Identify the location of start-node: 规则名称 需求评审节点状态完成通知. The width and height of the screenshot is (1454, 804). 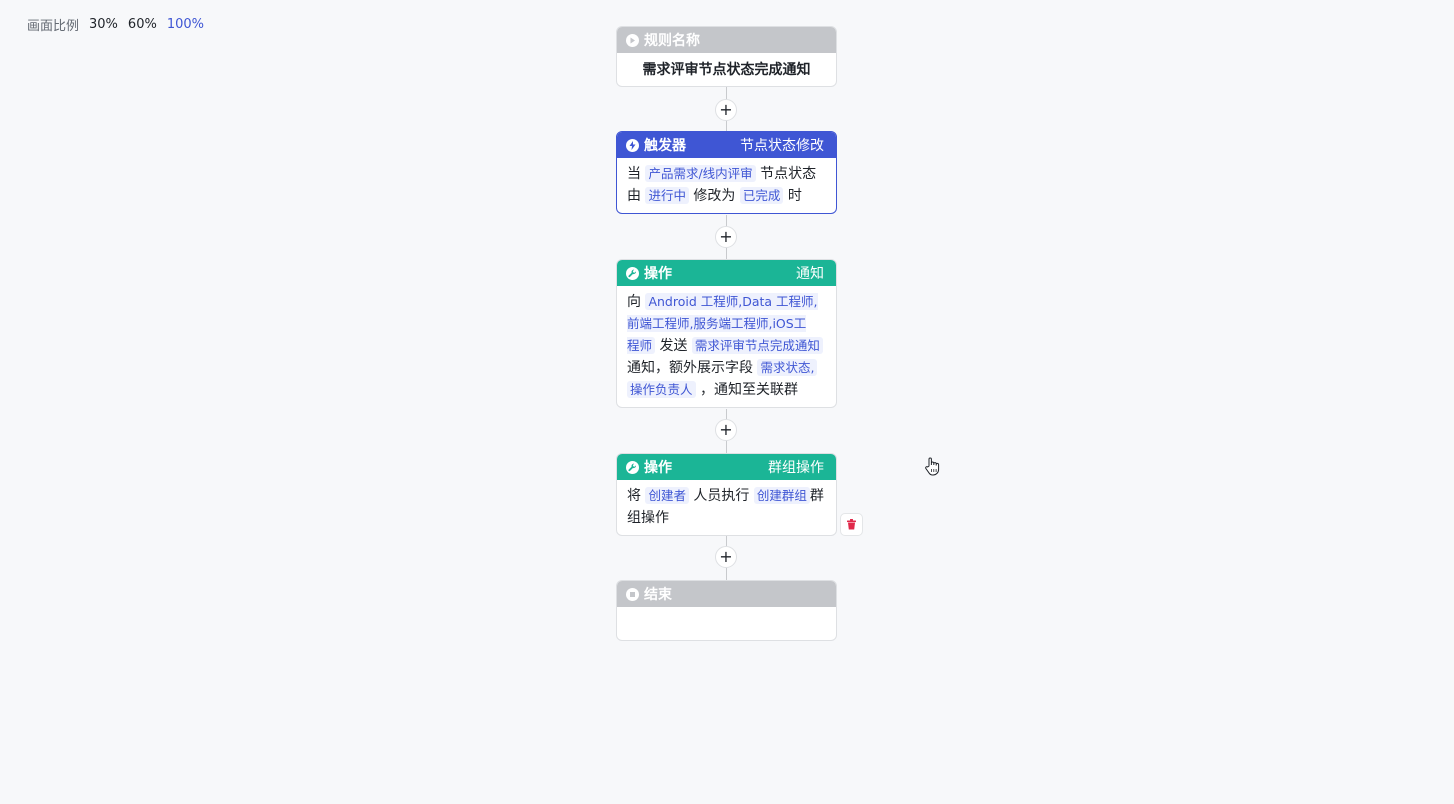
(726, 56).